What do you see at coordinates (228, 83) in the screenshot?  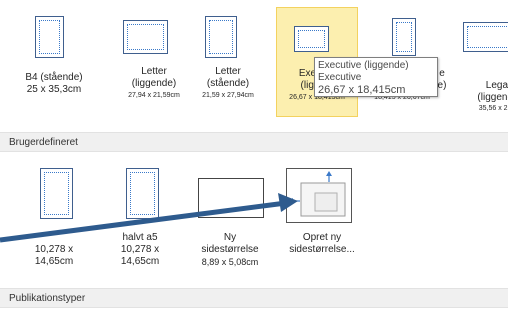 I see `size-name-line2: (stående)` at bounding box center [228, 83].